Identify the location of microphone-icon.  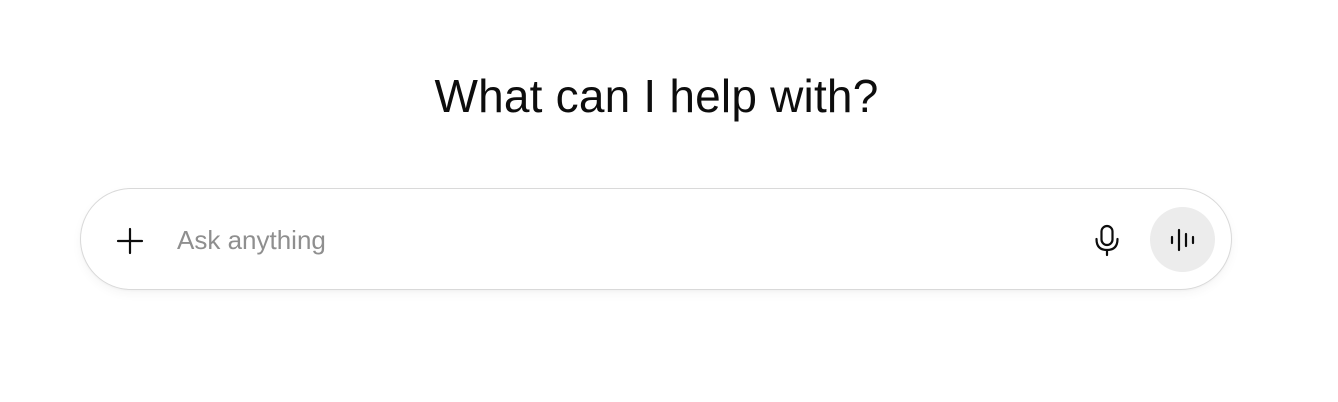
(1107, 241).